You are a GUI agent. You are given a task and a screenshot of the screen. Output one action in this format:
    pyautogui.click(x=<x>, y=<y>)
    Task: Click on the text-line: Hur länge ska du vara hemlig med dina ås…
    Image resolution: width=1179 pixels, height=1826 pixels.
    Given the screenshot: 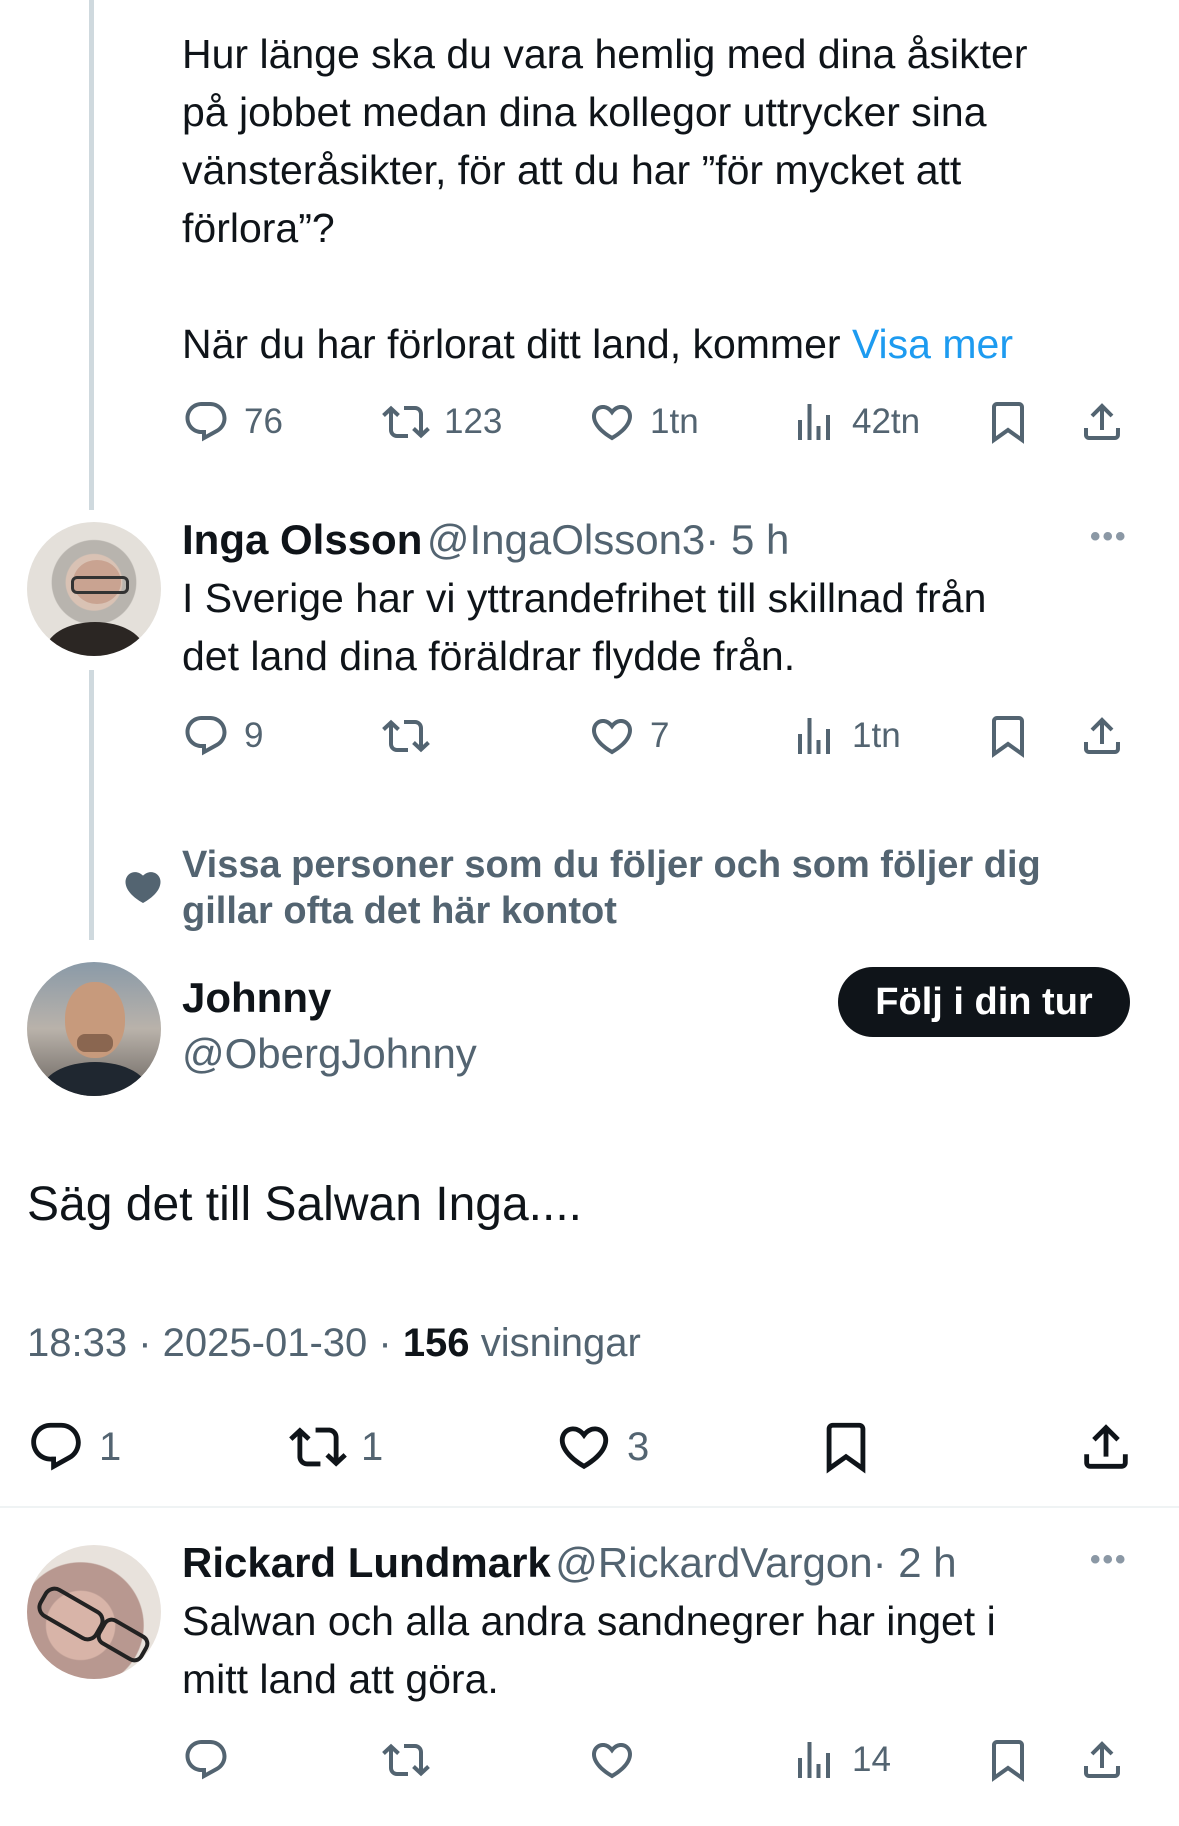 What is the action you would take?
    pyautogui.click(x=605, y=54)
    